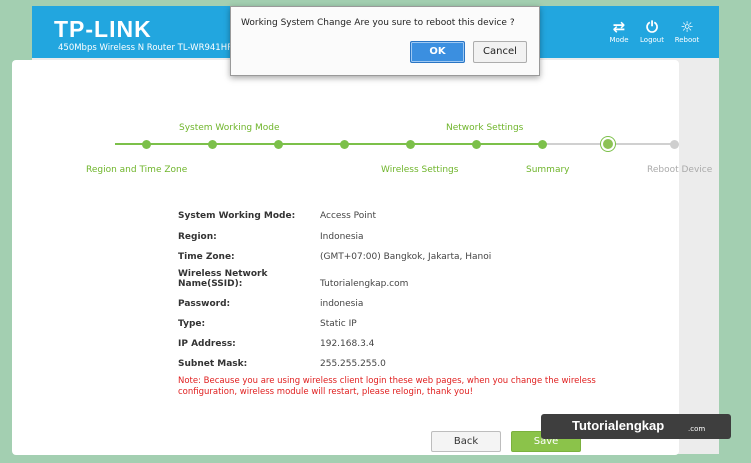 This screenshot has height=463, width=751. I want to click on summary-label-type: Type:, so click(192, 324).